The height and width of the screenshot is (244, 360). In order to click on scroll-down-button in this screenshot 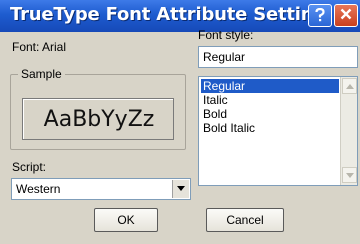, I will do `click(349, 175)`.